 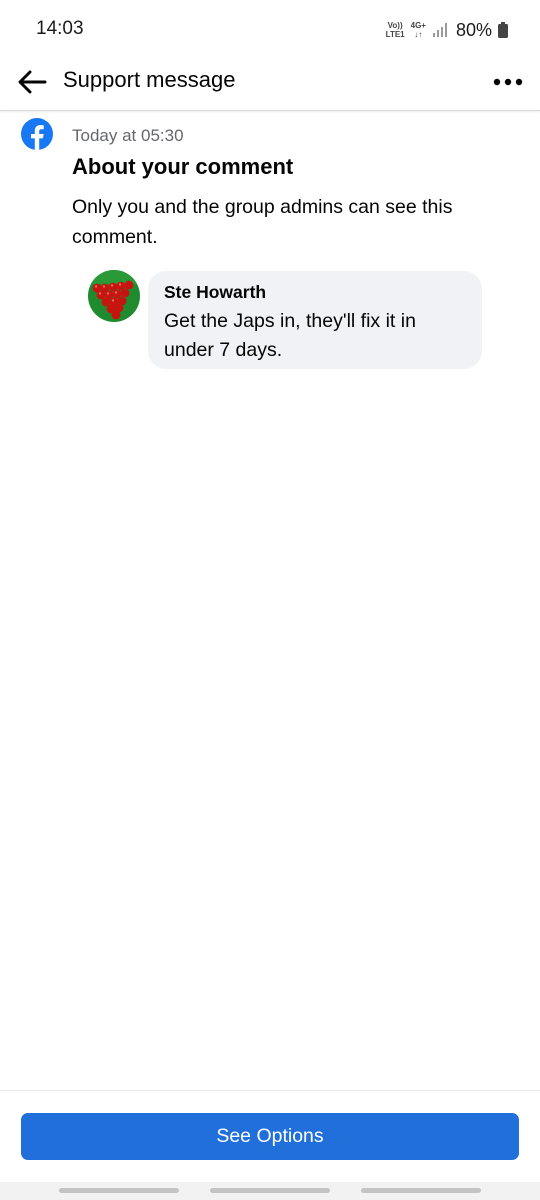 I want to click on avatar, so click(x=114, y=296).